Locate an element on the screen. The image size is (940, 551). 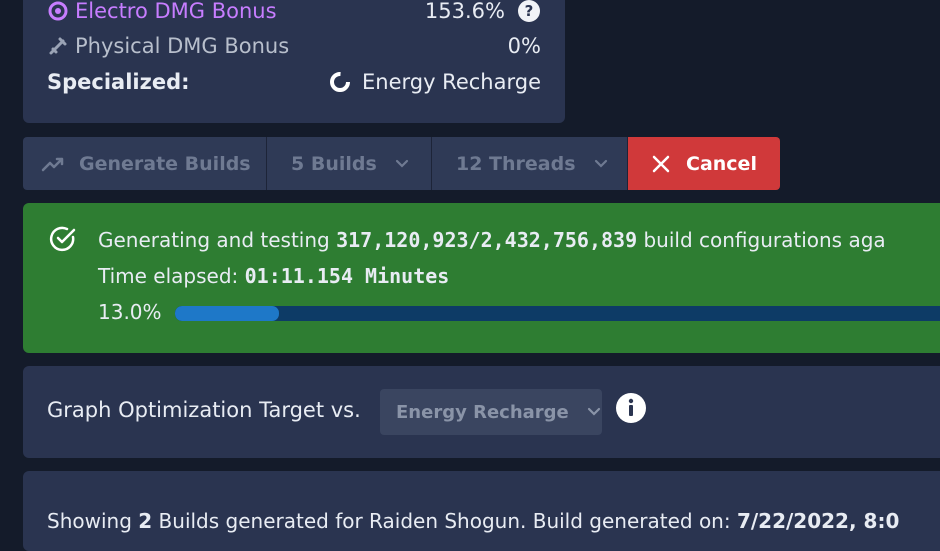
graph-target-select: Energy Recharge is located at coordinates (491, 412).